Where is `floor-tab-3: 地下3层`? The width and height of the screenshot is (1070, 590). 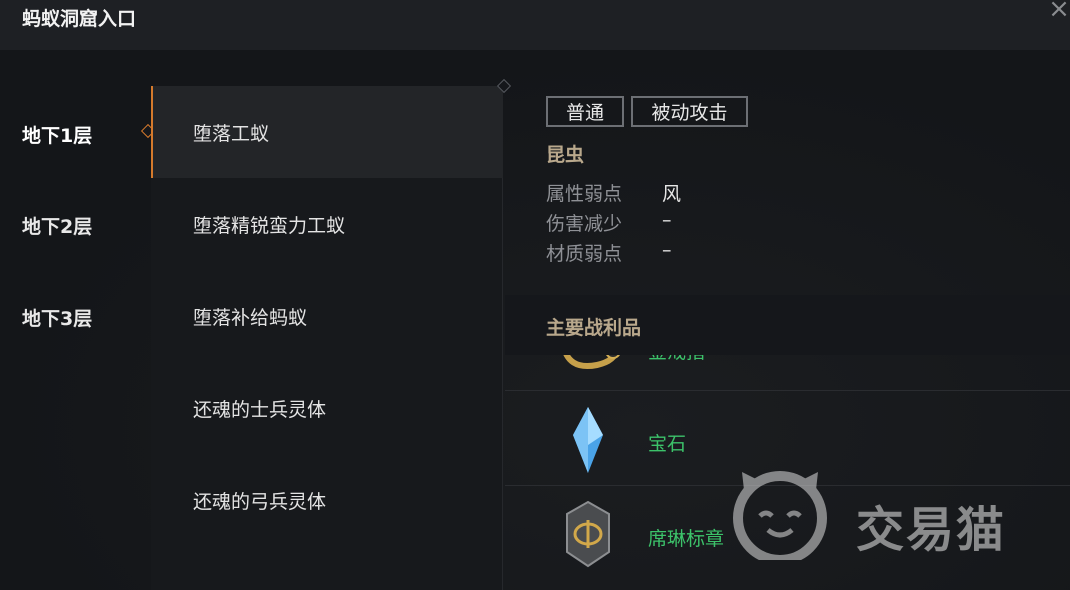
floor-tab-3: 地下3层 is located at coordinates (82, 319).